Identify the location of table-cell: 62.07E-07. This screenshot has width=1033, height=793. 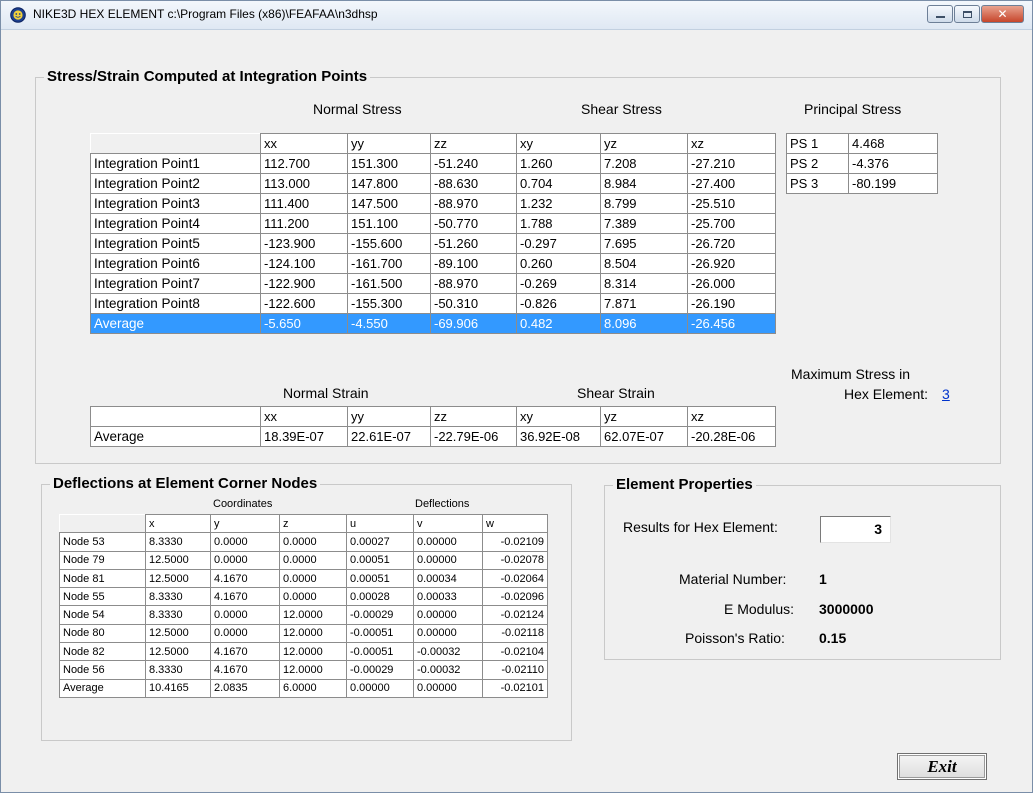
(644, 436).